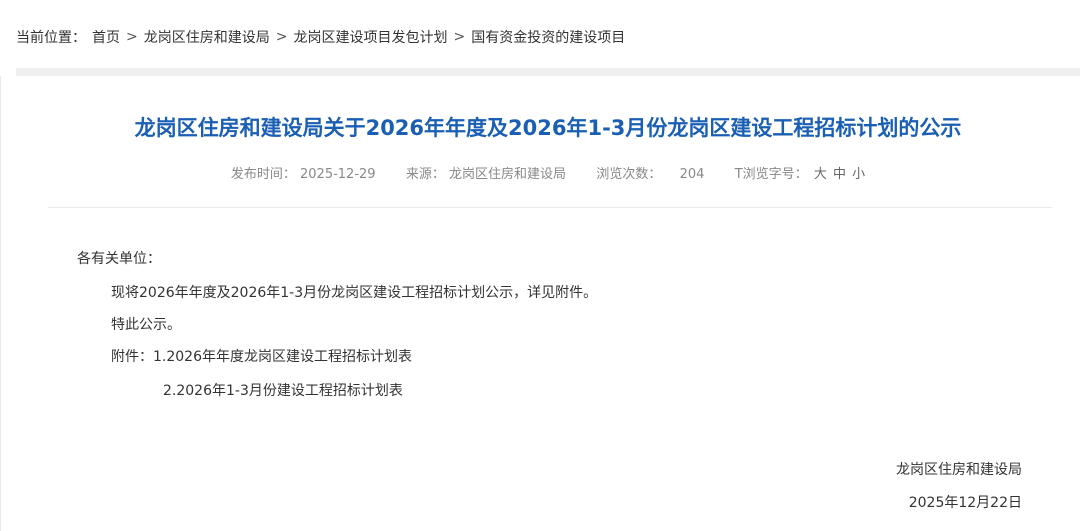  What do you see at coordinates (771, 174) in the screenshot?
I see `font-size-label: T浏览字号：` at bounding box center [771, 174].